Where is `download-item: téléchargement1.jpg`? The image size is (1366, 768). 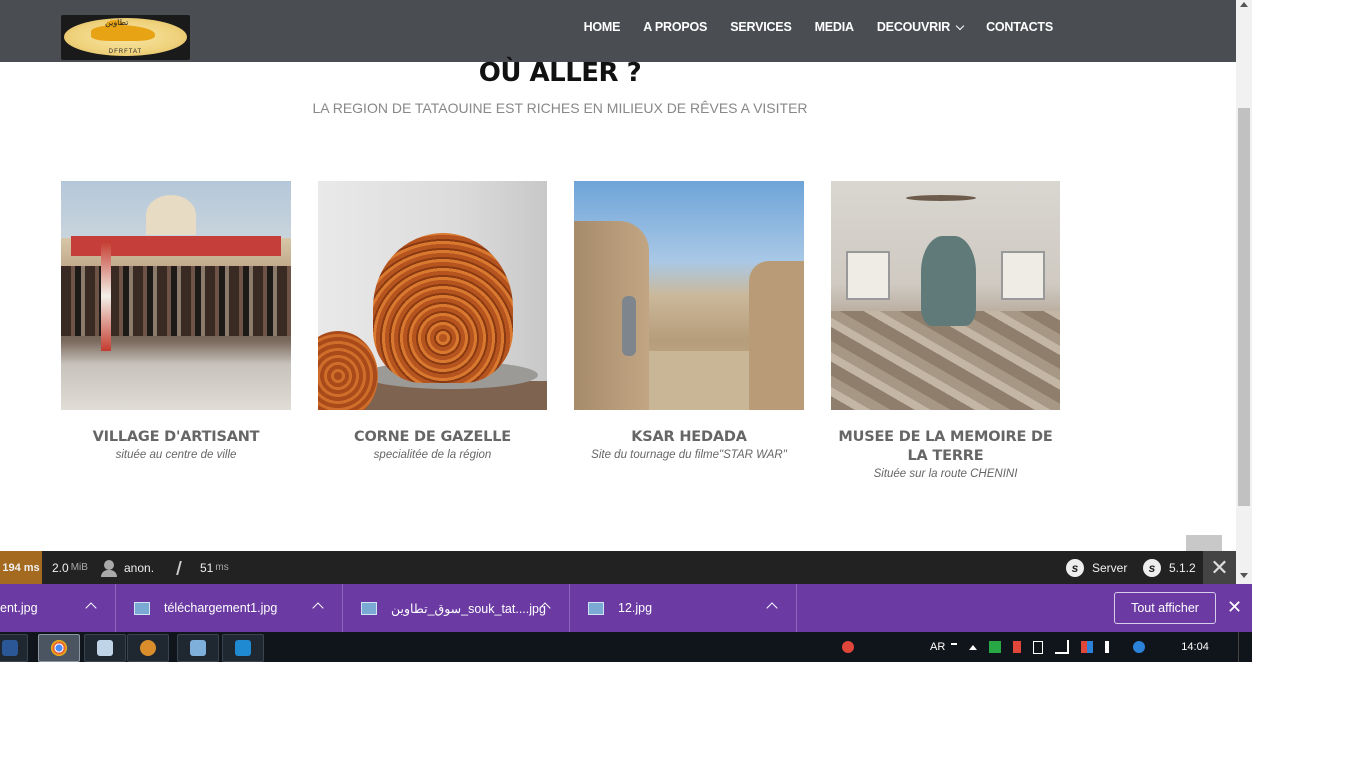
download-item: téléchargement1.jpg is located at coordinates (229, 608).